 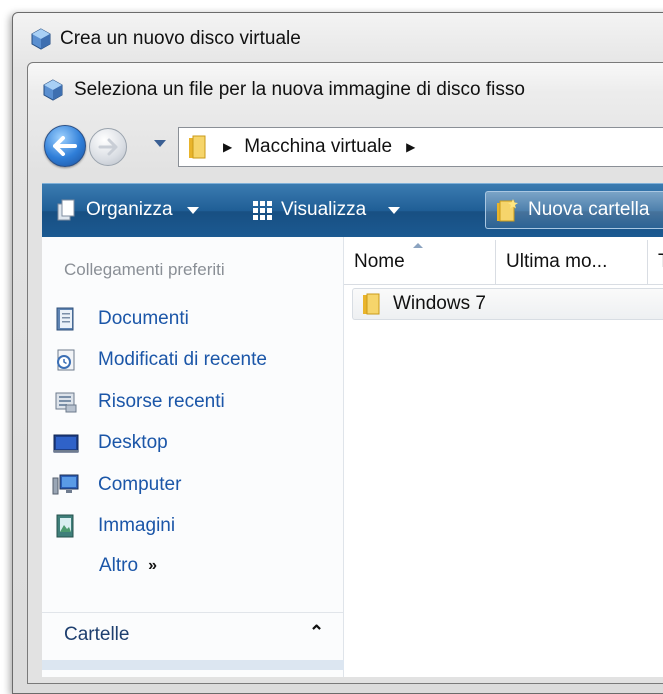 What do you see at coordinates (182, 359) in the screenshot?
I see `sidebar-item-label: Modificati di recente` at bounding box center [182, 359].